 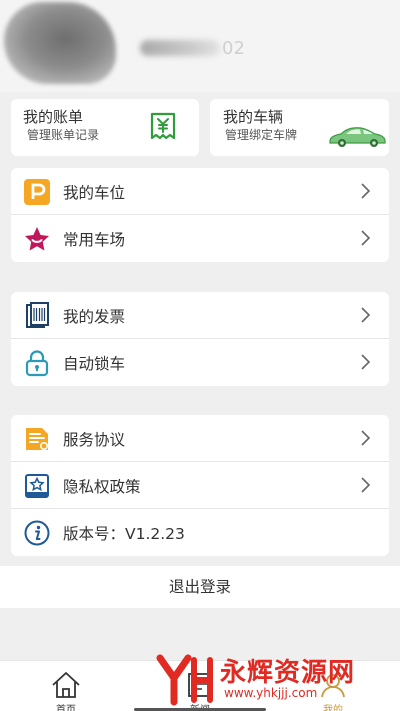 What do you see at coordinates (37, 316) in the screenshot?
I see `invoice-icon` at bounding box center [37, 316].